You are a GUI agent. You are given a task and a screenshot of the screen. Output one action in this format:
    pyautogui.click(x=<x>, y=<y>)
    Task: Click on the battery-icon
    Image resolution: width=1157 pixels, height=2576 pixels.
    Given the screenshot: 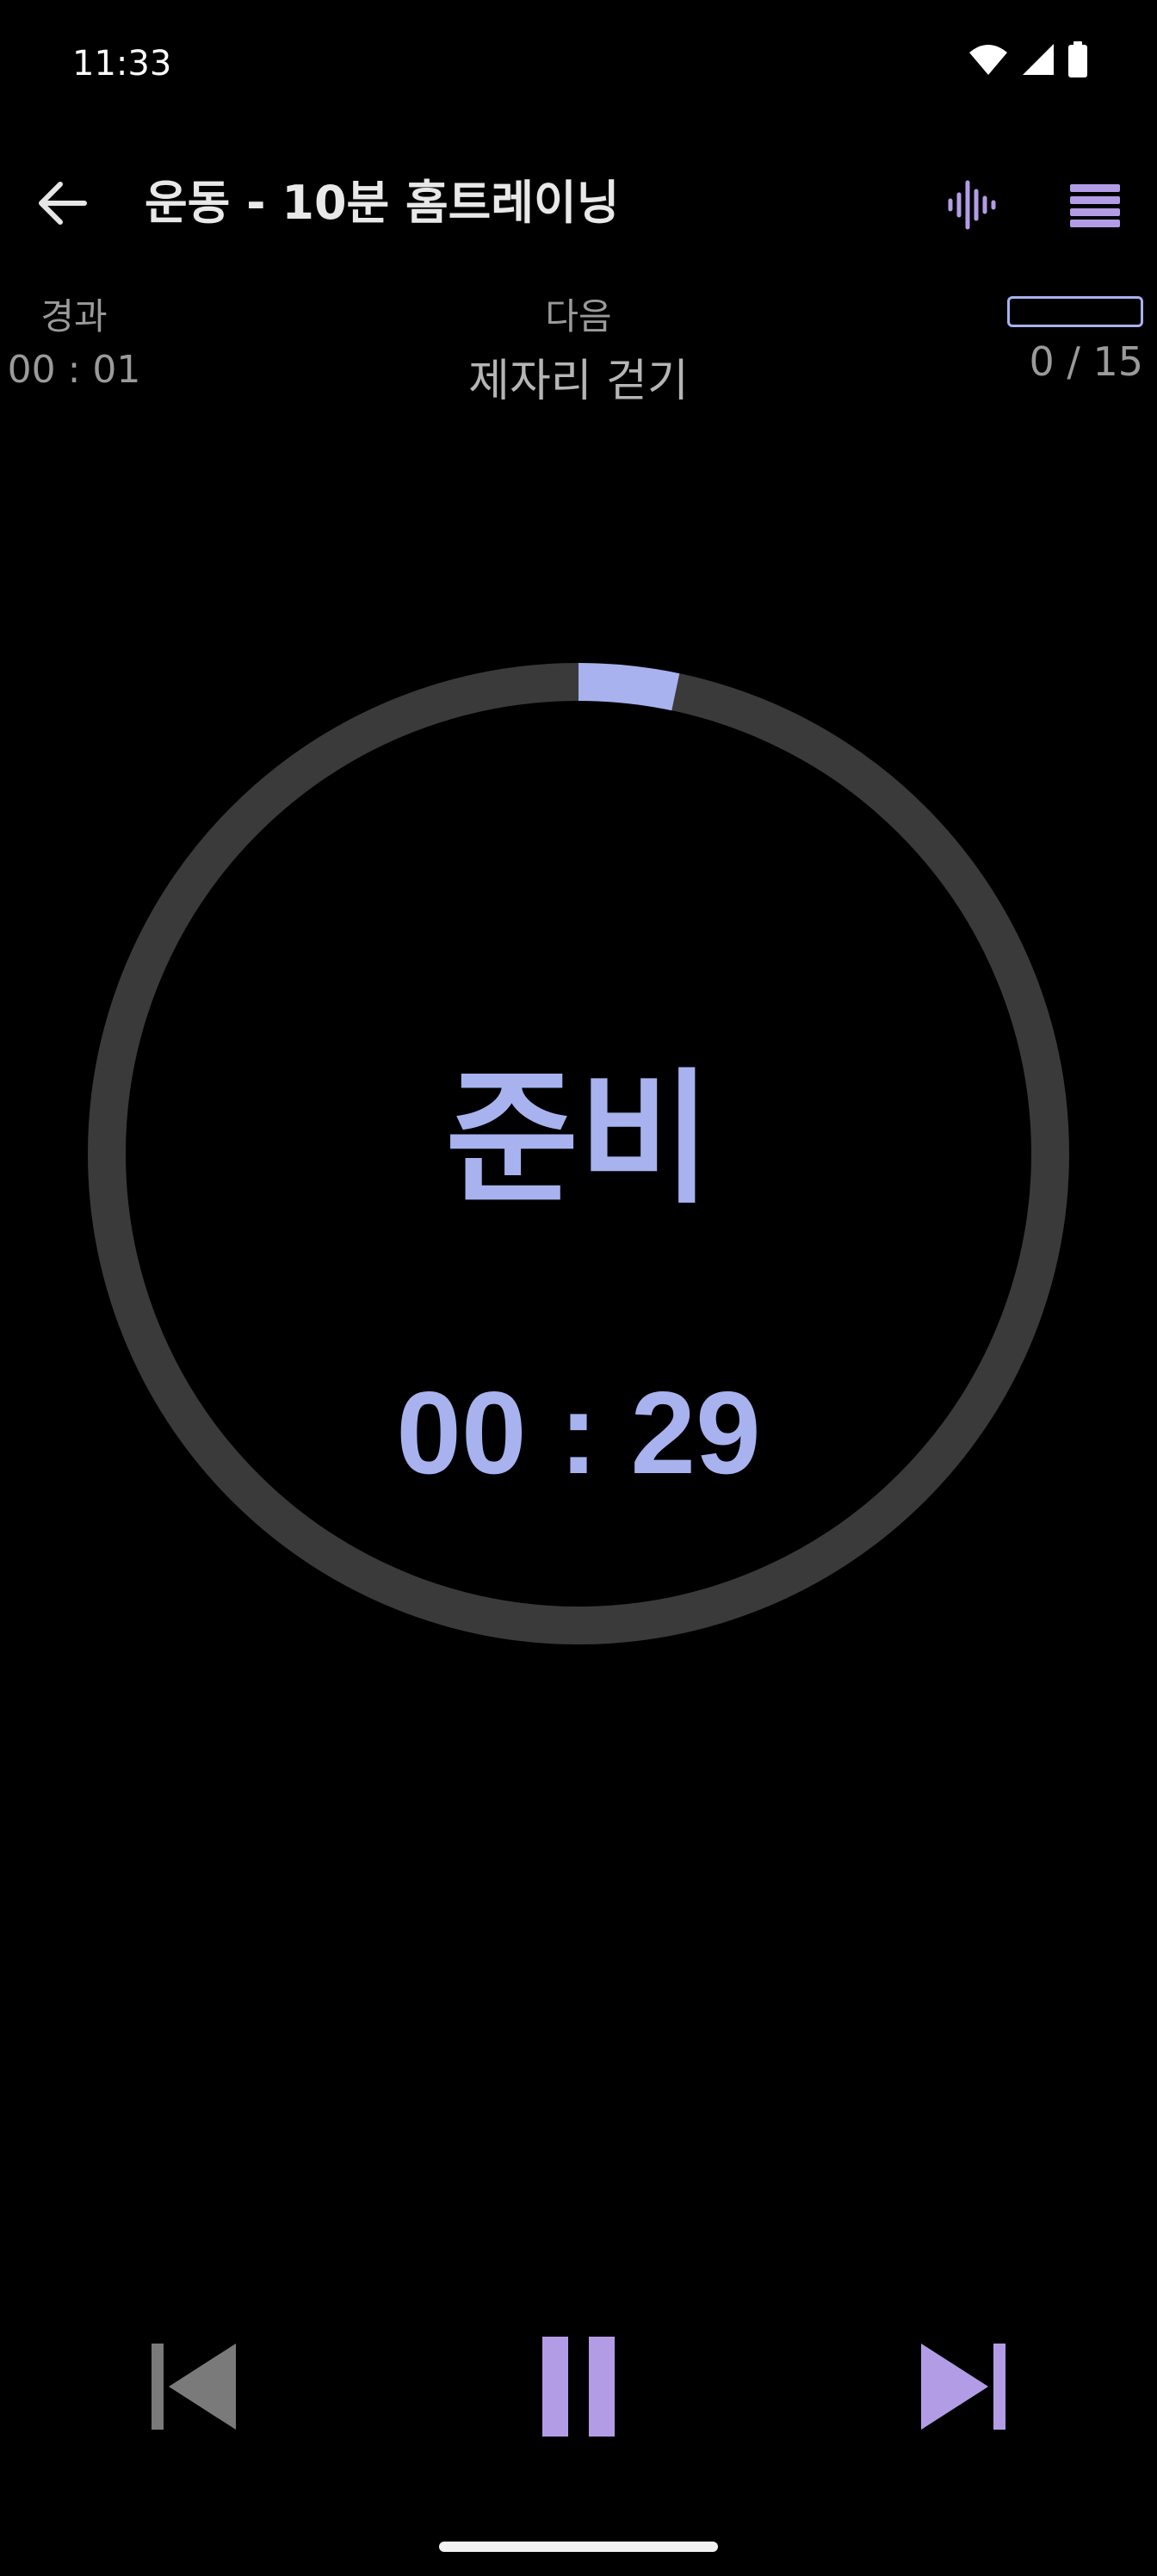 What is the action you would take?
    pyautogui.click(x=1077, y=59)
    